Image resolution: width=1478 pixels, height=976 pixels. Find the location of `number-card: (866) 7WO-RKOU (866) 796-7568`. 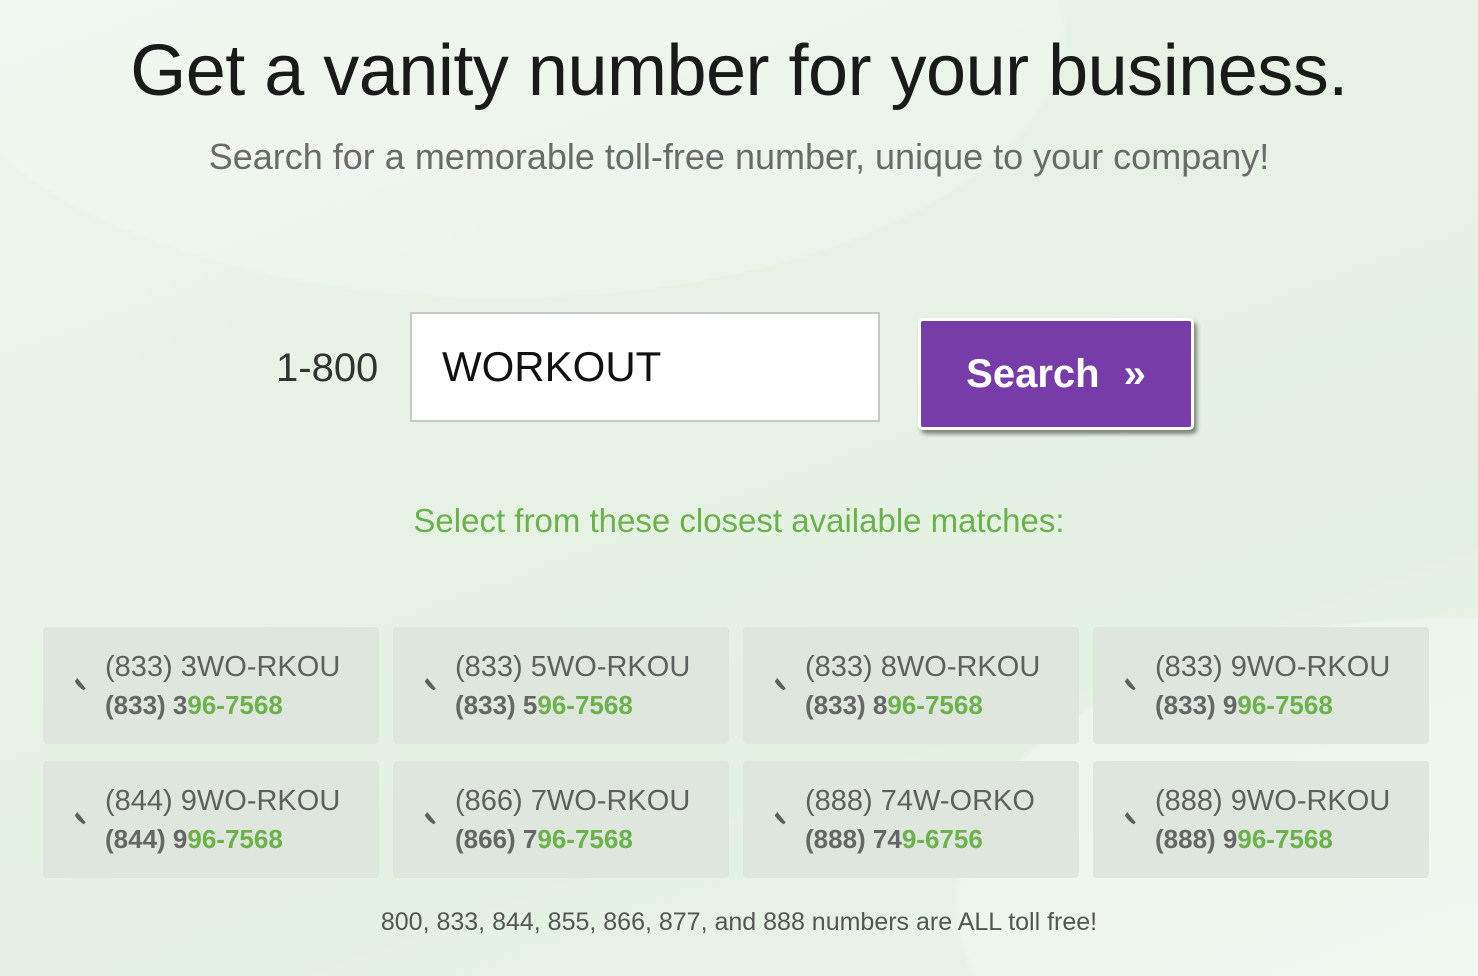

number-card: (866) 7WO-RKOU (866) 796-7568 is located at coordinates (561, 819).